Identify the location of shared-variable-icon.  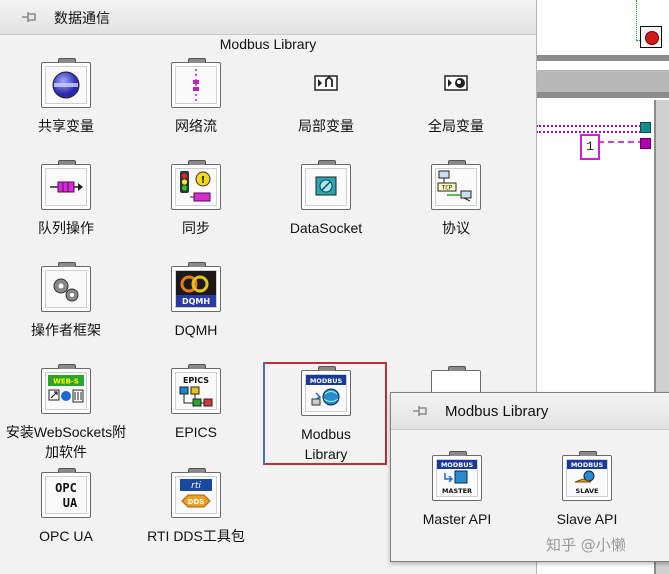
(66, 83).